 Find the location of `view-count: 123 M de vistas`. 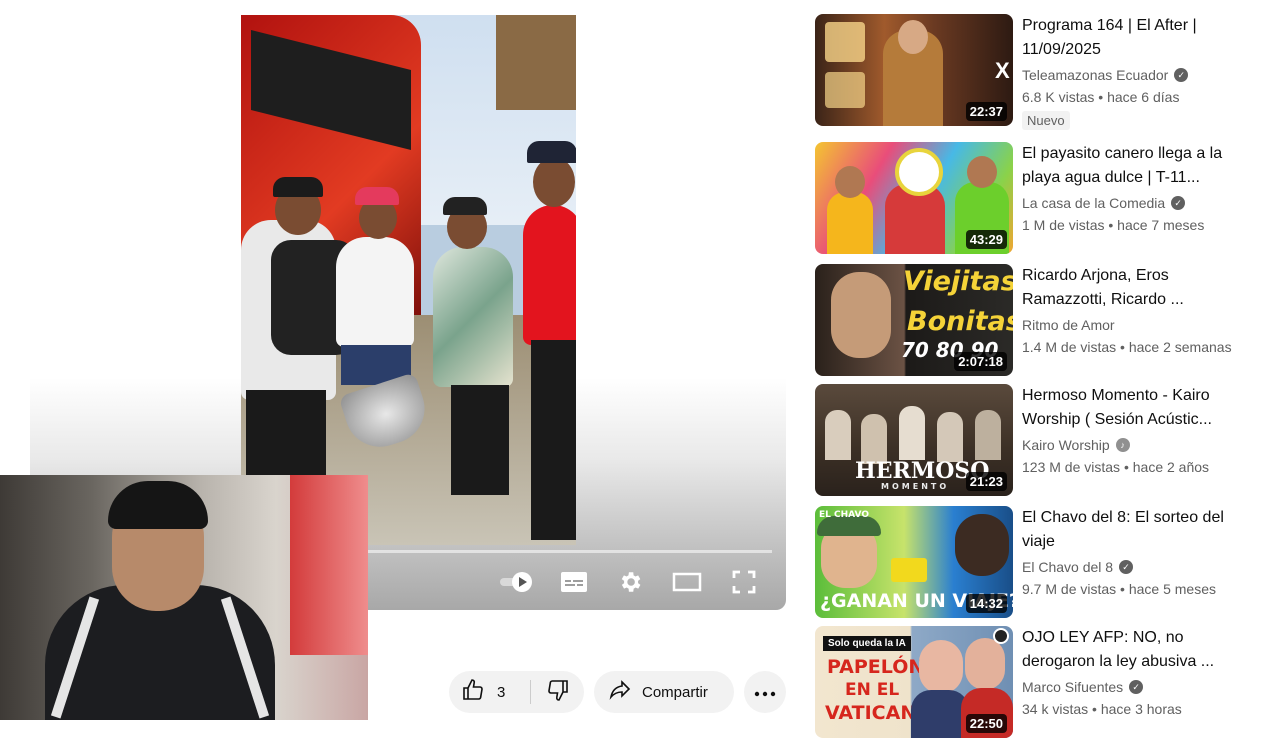

view-count: 123 M de vistas is located at coordinates (1071, 467).